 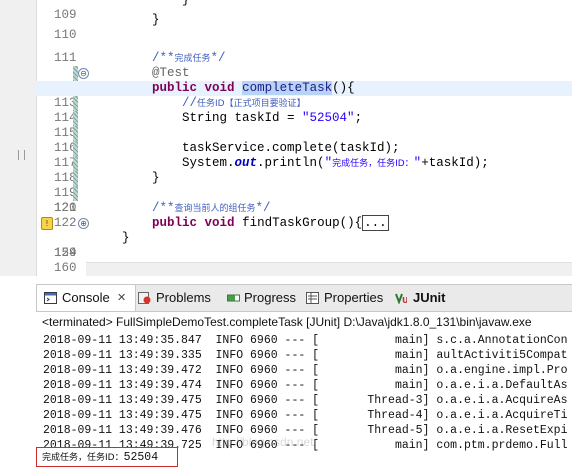 I want to click on junit-icon: U, so click(x=401, y=298).